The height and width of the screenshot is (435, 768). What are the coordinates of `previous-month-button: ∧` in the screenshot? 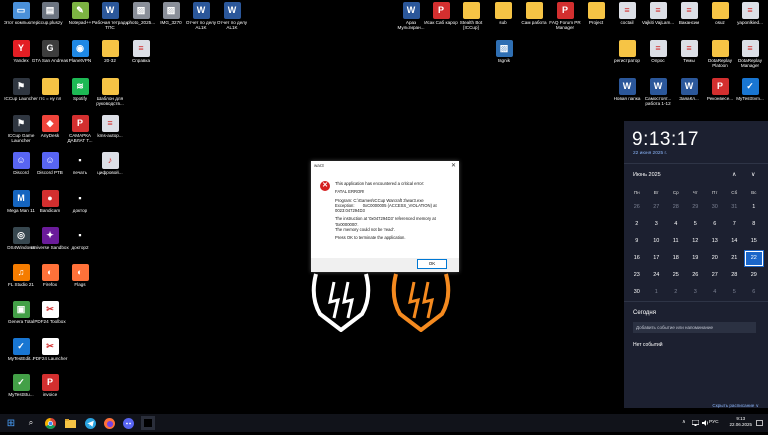 It's located at (734, 174).